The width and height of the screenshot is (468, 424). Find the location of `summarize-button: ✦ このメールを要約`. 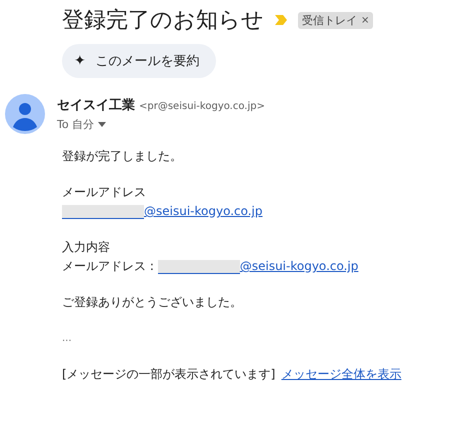

summarize-button: ✦ このメールを要約 is located at coordinates (139, 61).